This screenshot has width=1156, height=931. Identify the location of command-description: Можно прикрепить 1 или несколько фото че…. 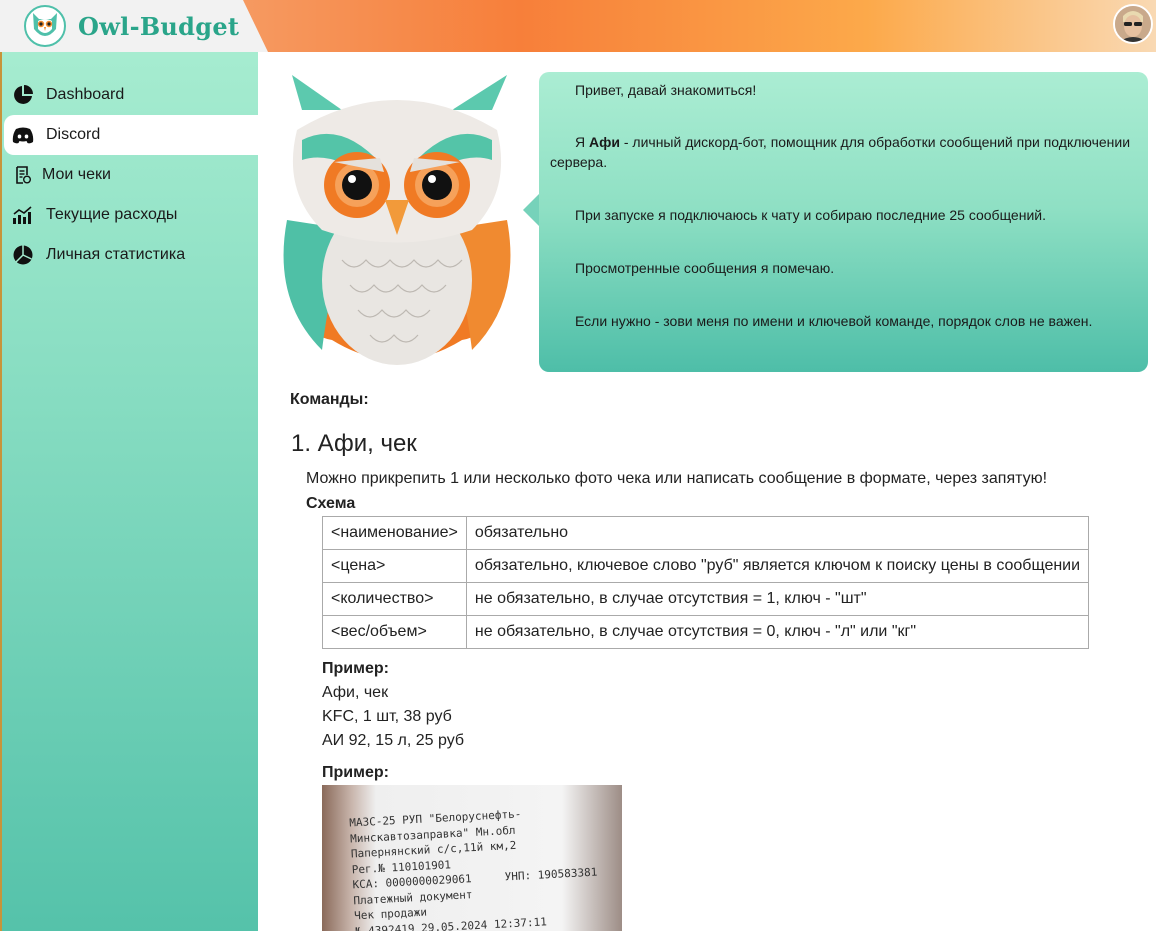
(677, 478).